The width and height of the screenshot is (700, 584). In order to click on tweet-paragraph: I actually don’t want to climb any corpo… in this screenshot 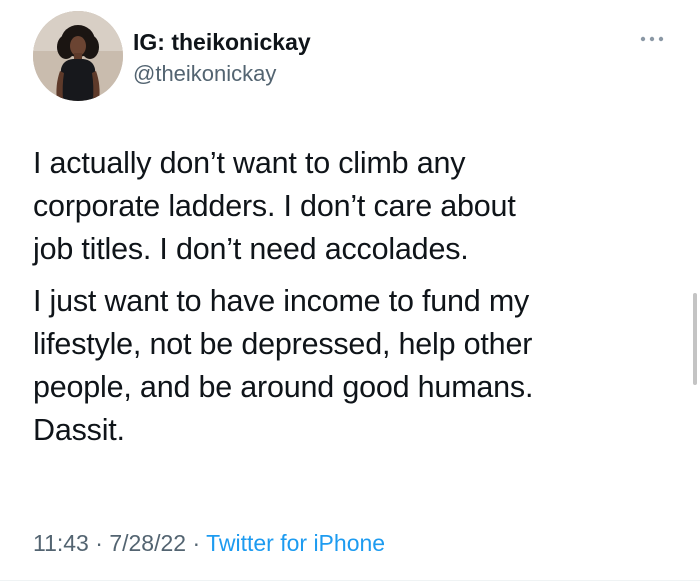, I will do `click(274, 206)`.